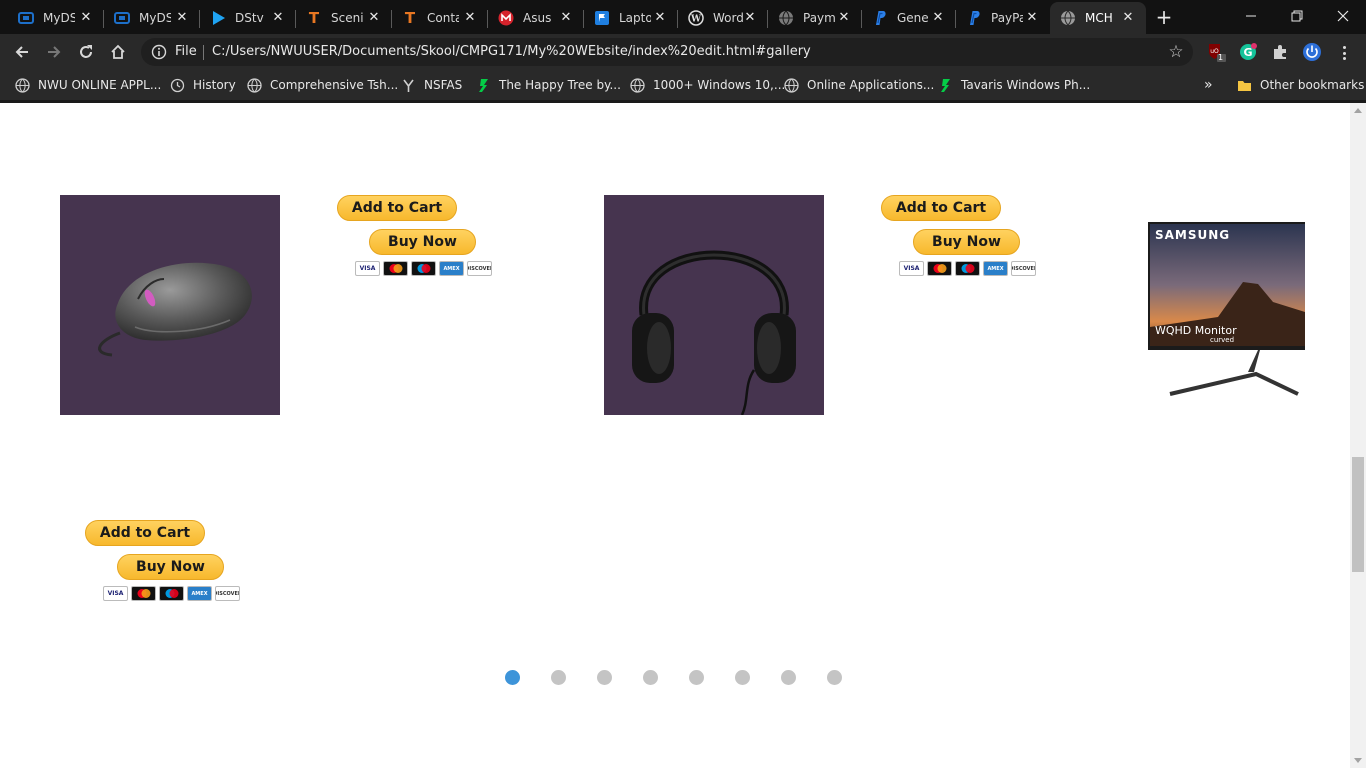  Describe the element at coordinates (159, 52) in the screenshot. I see `info-icon` at that location.